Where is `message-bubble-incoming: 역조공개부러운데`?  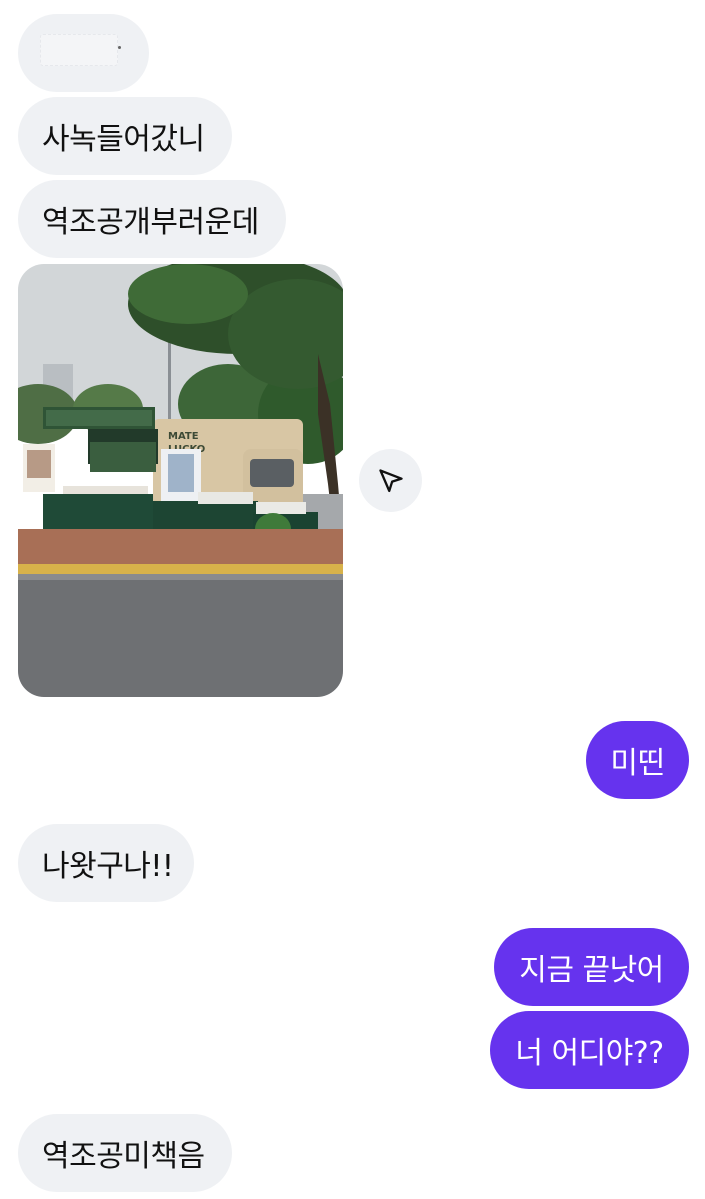 message-bubble-incoming: 역조공개부러운데 is located at coordinates (152, 219).